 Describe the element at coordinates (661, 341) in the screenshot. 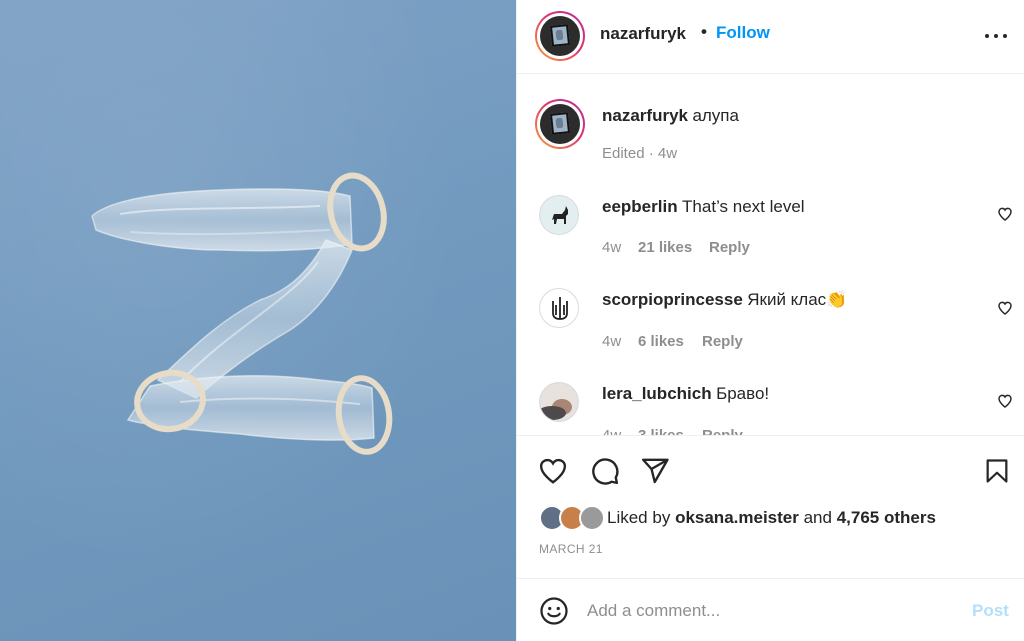

I see `comment-likes: 6 likes` at that location.